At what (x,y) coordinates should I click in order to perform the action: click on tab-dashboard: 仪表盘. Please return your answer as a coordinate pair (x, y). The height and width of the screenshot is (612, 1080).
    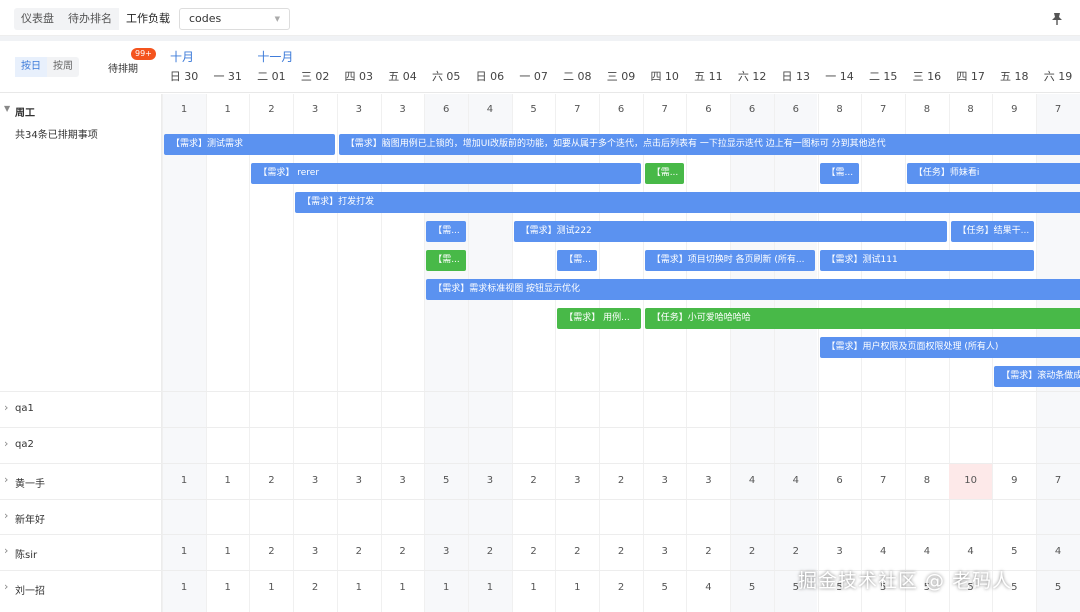
    Looking at the image, I should click on (37, 19).